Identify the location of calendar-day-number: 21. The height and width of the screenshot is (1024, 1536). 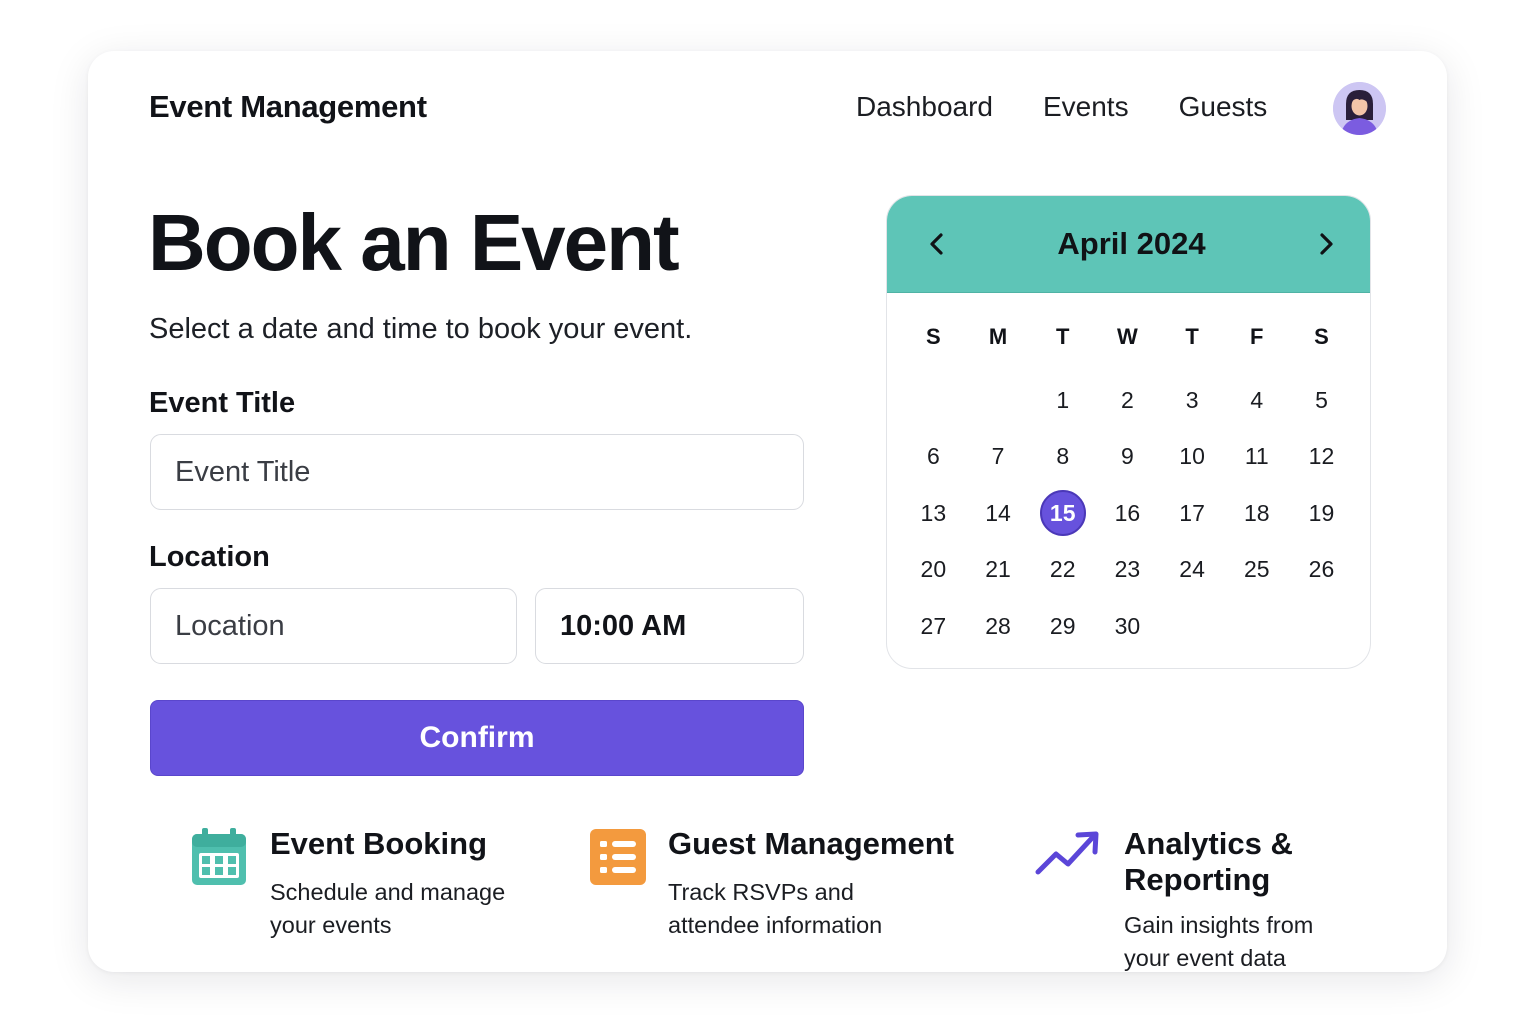
(998, 569).